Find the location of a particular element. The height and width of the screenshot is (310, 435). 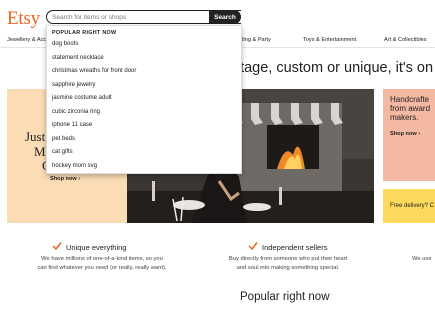

suggestion-item: dog boots is located at coordinates (65, 44).